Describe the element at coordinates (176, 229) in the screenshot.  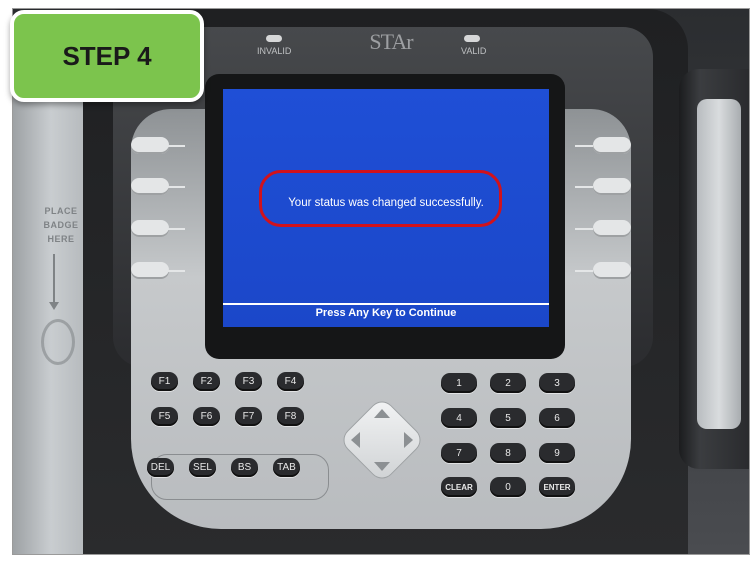
I see `softkey-left-3-line` at that location.